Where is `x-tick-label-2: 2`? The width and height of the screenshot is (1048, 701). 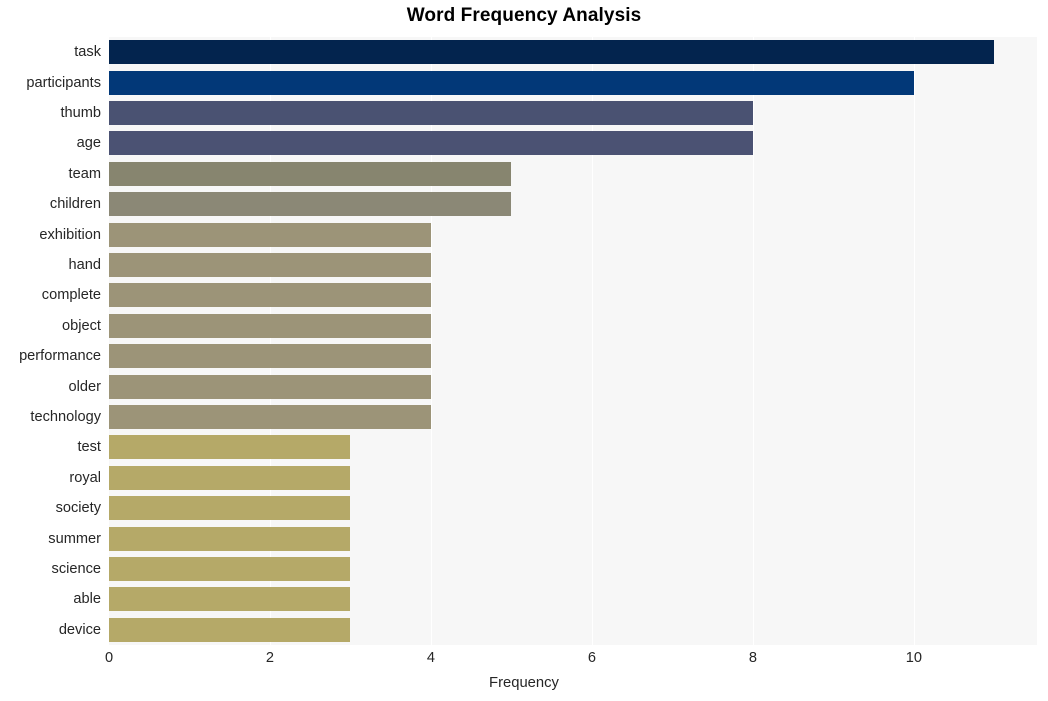 x-tick-label-2: 2 is located at coordinates (270, 658).